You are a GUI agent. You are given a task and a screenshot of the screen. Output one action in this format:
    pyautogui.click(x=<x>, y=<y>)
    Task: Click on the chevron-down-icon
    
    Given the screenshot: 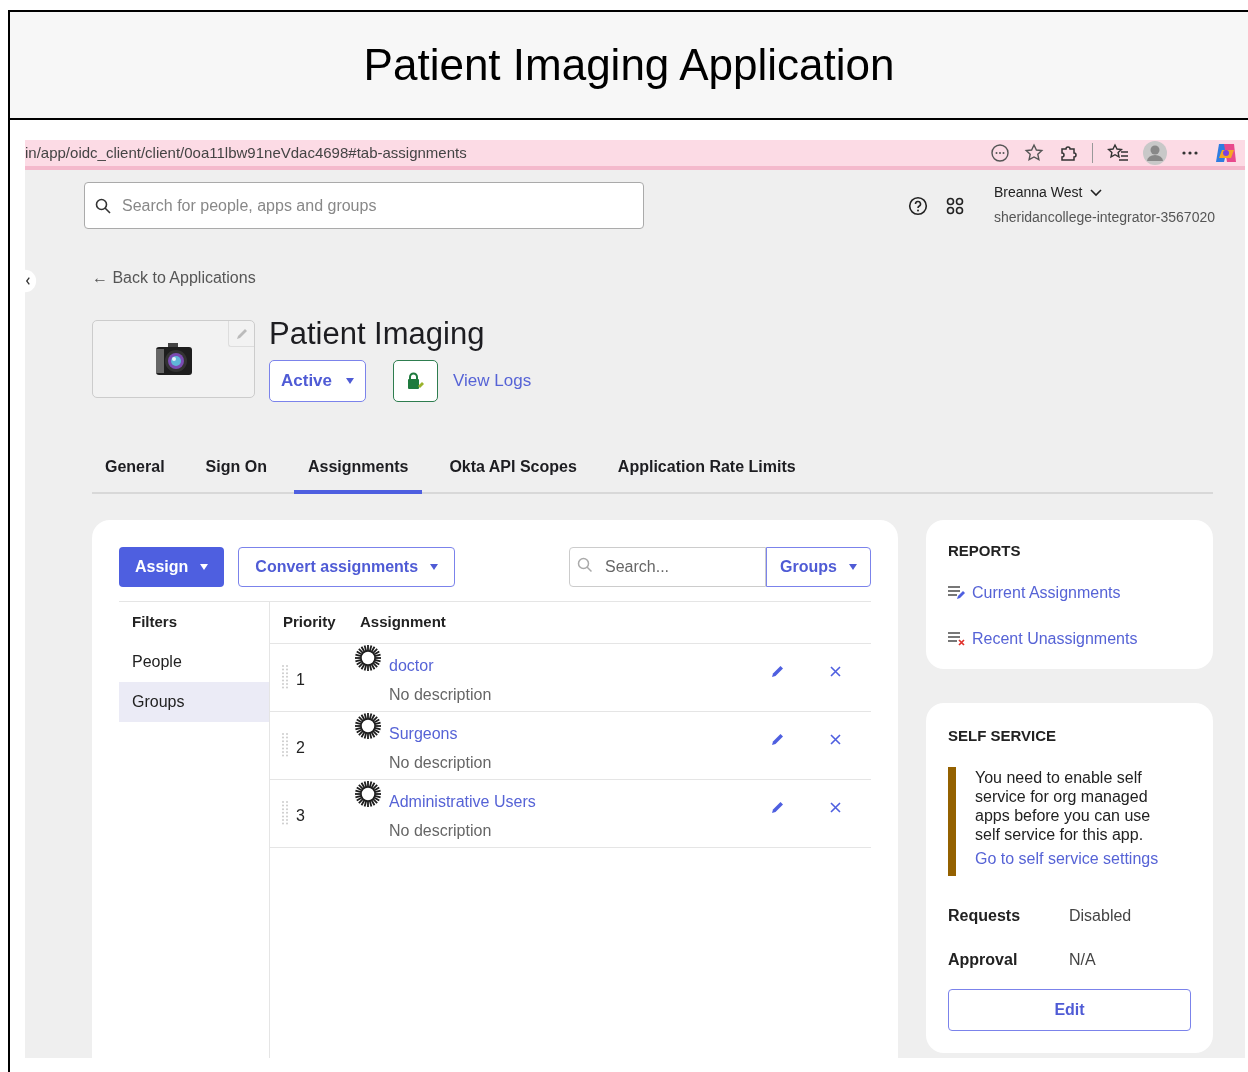 What is the action you would take?
    pyautogui.click(x=1096, y=192)
    